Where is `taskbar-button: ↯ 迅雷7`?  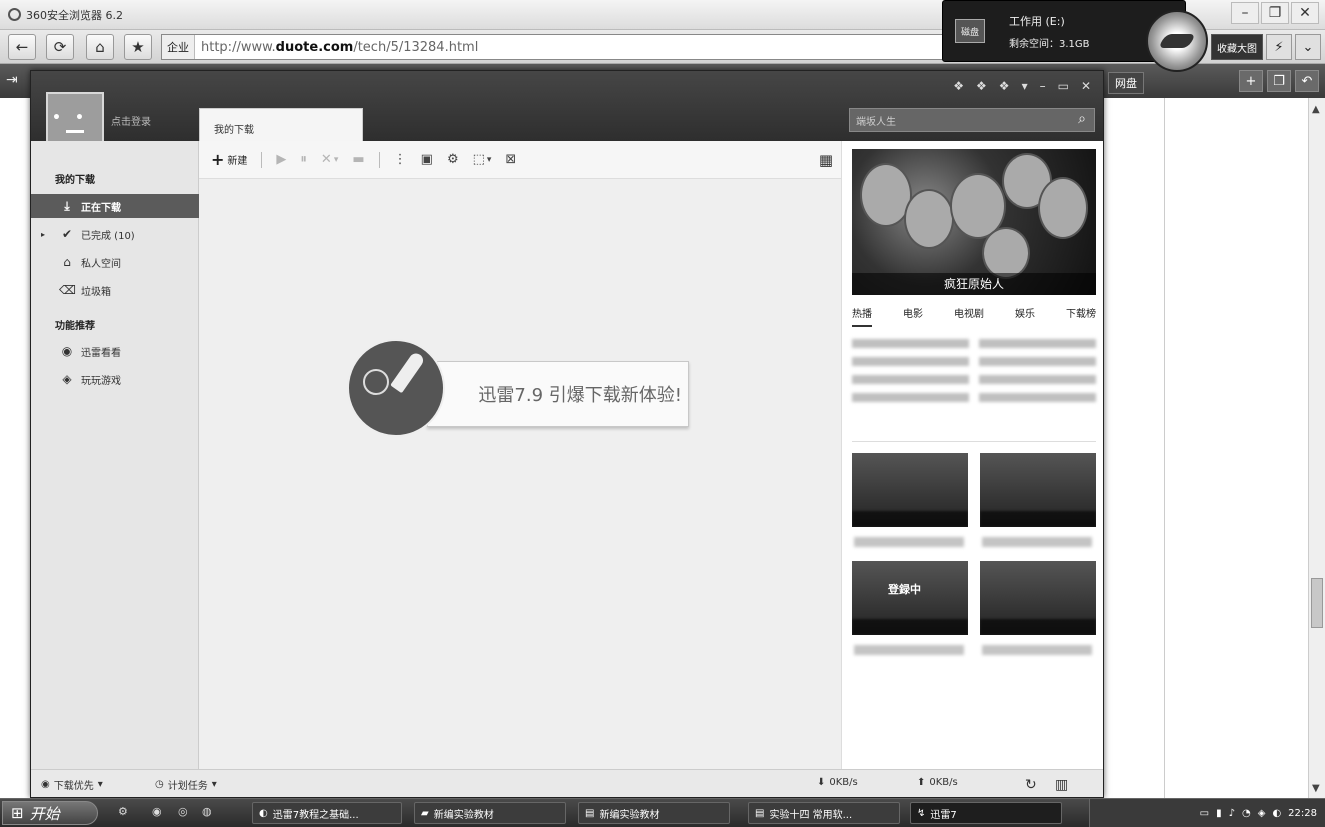 taskbar-button: ↯ 迅雷7 is located at coordinates (986, 813).